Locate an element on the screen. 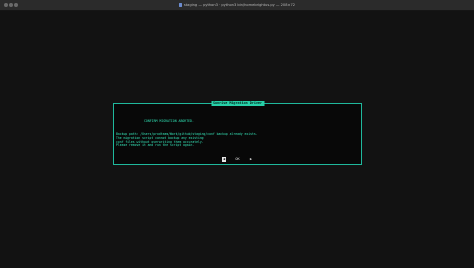  previous-button: ◀ is located at coordinates (224, 159).